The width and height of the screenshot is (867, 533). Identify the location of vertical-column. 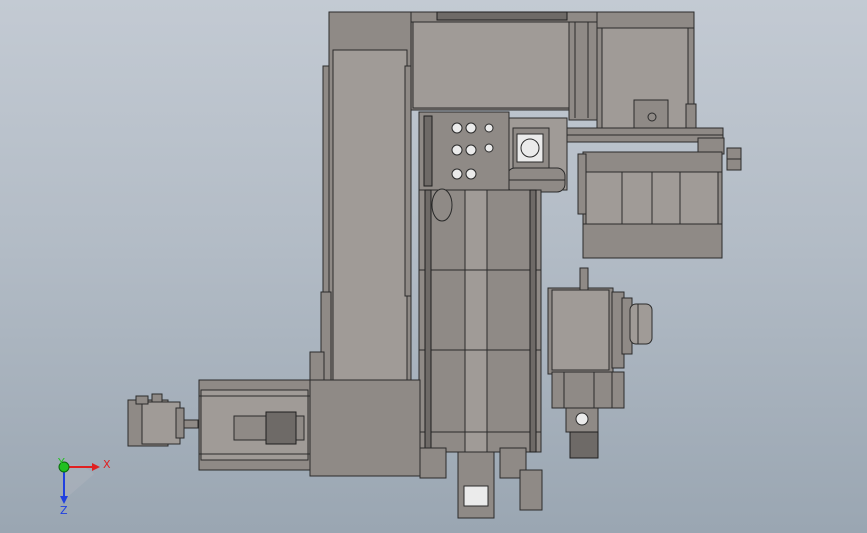
(366, 197).